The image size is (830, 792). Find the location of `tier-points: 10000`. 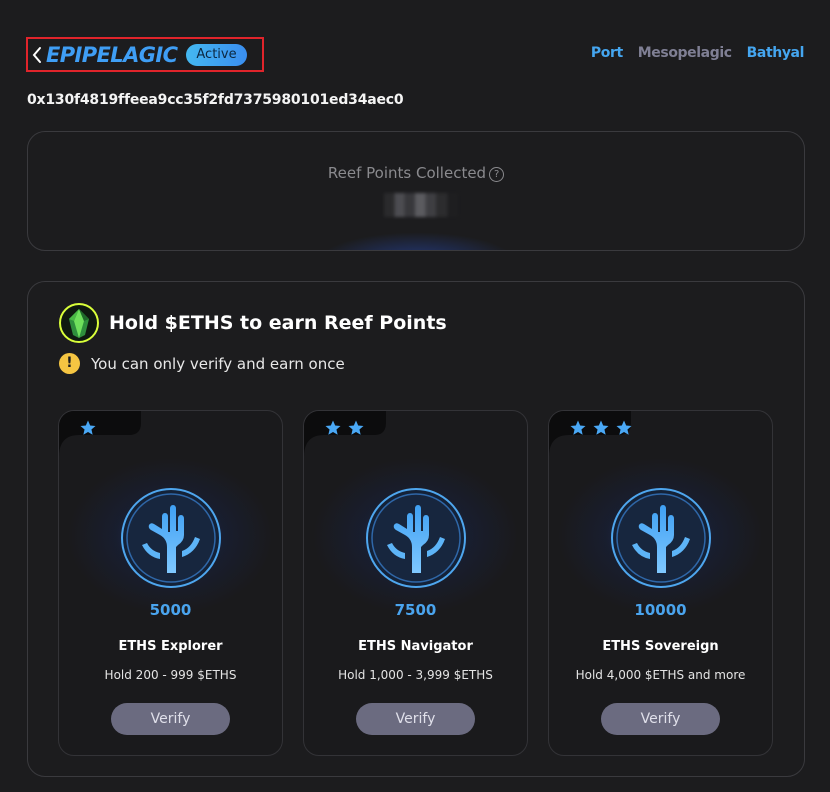

tier-points: 10000 is located at coordinates (660, 610).